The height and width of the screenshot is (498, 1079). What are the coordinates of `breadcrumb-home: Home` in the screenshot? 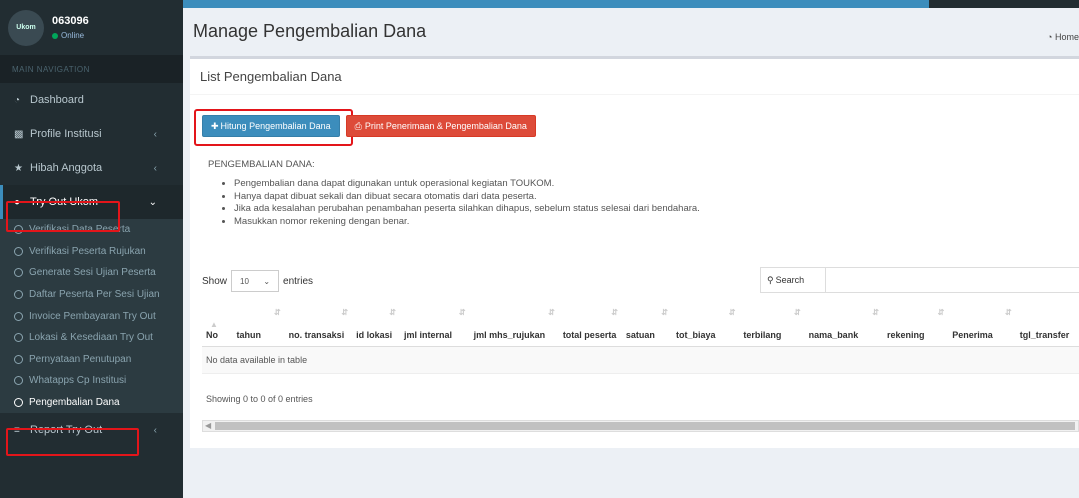 It's located at (1067, 37).